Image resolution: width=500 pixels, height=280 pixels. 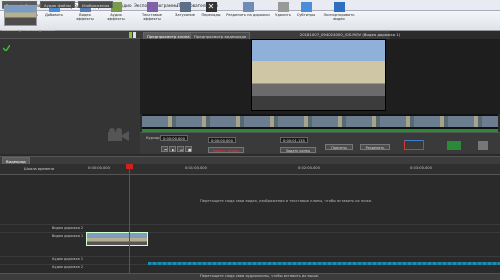 I want to click on play-button: ▶, so click(x=172, y=149).